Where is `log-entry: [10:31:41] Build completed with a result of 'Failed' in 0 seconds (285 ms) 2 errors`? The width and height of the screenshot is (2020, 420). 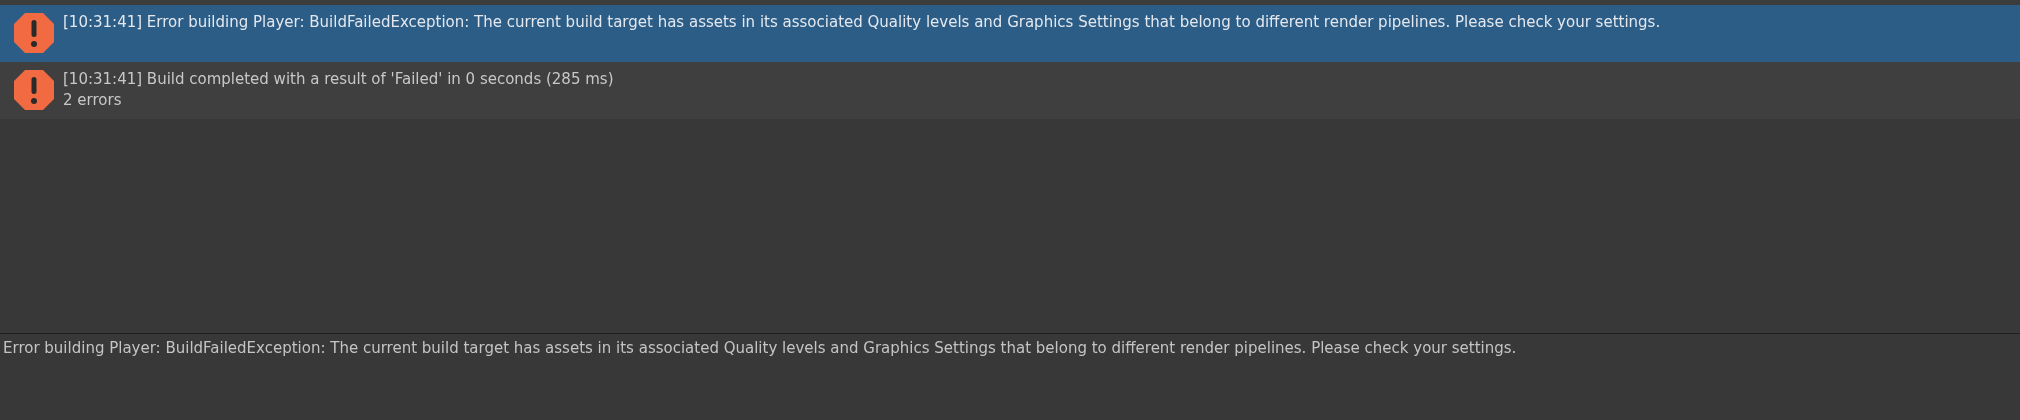
log-entry: [10:31:41] Build completed with a result of 'Failed' in 0 seconds (285 ms) 2 errors is located at coordinates (1010, 90).